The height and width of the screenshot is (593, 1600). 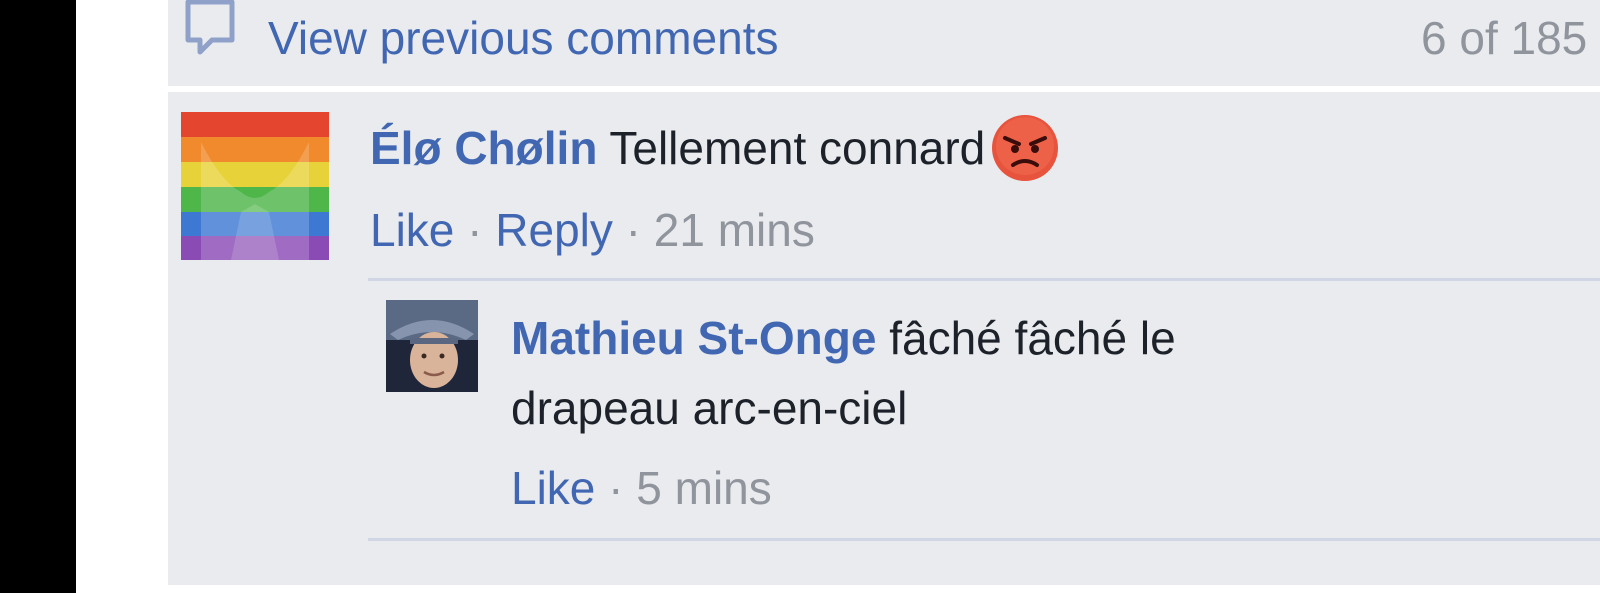 What do you see at coordinates (554, 230) in the screenshot?
I see `reply-link: Reply` at bounding box center [554, 230].